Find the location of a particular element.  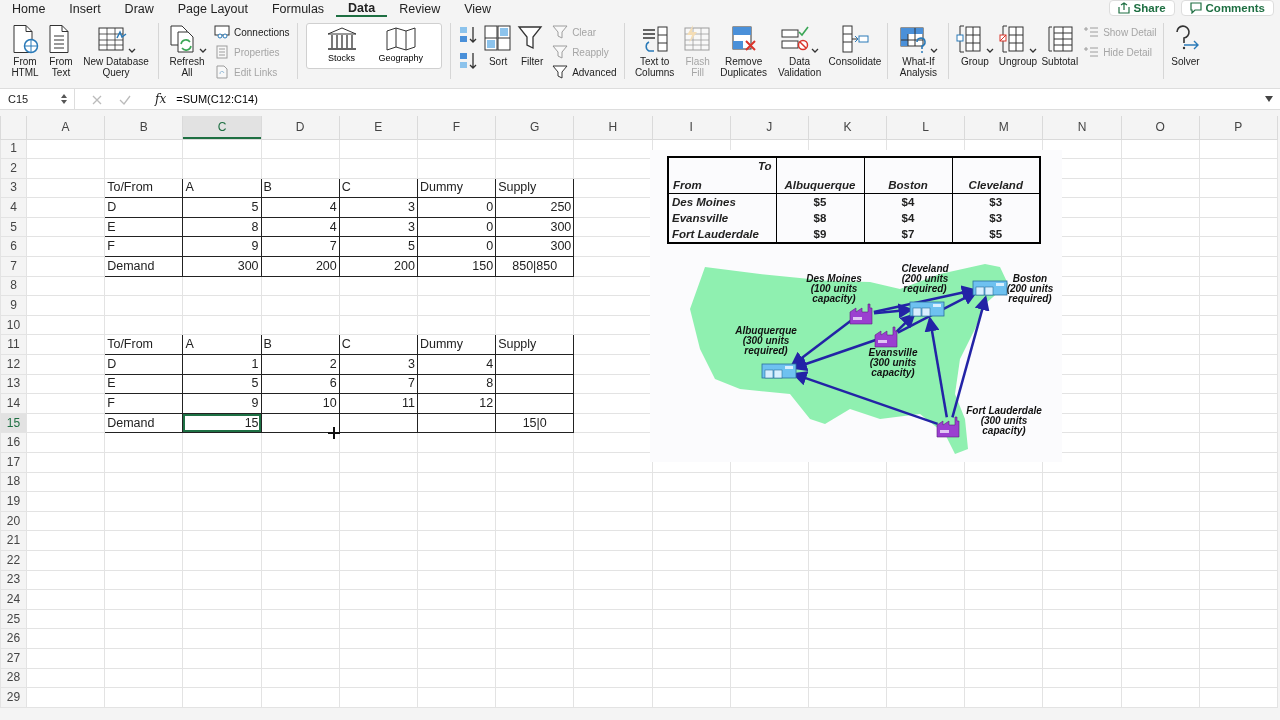

share-button: Share is located at coordinates (1141, 8).